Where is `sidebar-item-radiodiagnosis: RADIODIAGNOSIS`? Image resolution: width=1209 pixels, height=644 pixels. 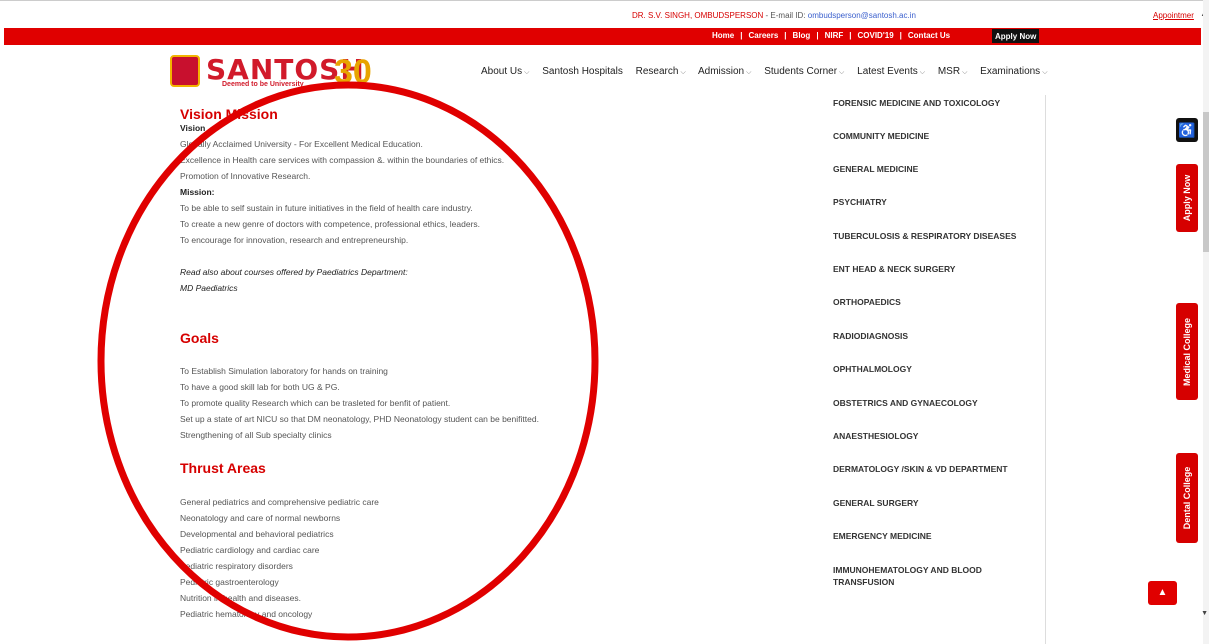
sidebar-item-radiodiagnosis: RADIODIAGNOSIS is located at coordinates (933, 336).